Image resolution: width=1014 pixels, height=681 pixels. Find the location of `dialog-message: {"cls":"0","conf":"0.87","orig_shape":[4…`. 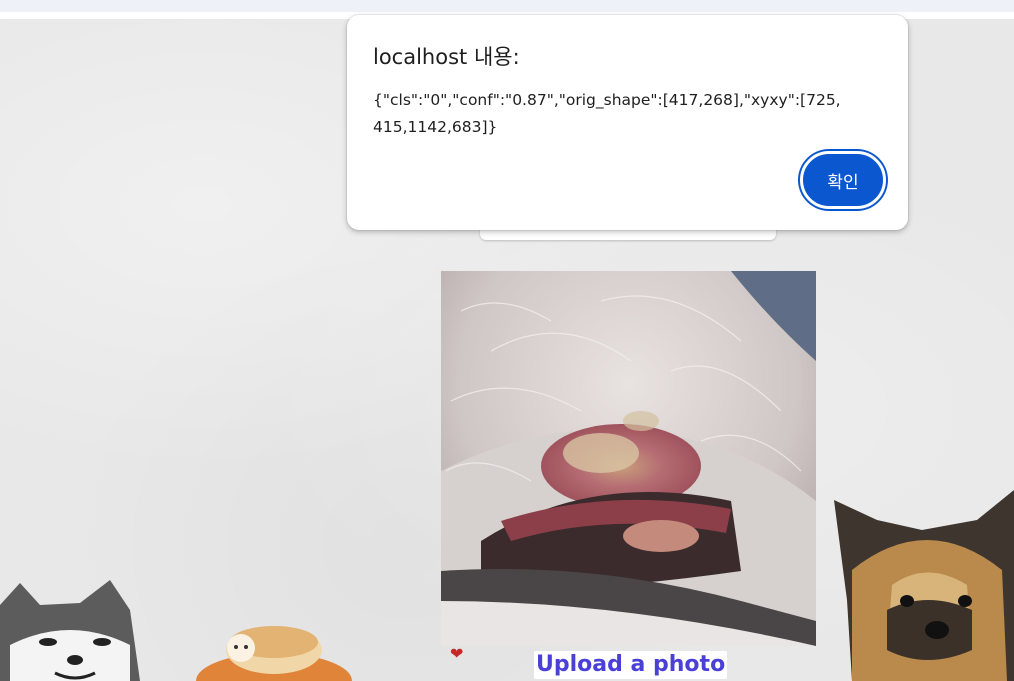

dialog-message: {"cls":"0","conf":"0.87","orig_shape":[4… is located at coordinates (607, 113).